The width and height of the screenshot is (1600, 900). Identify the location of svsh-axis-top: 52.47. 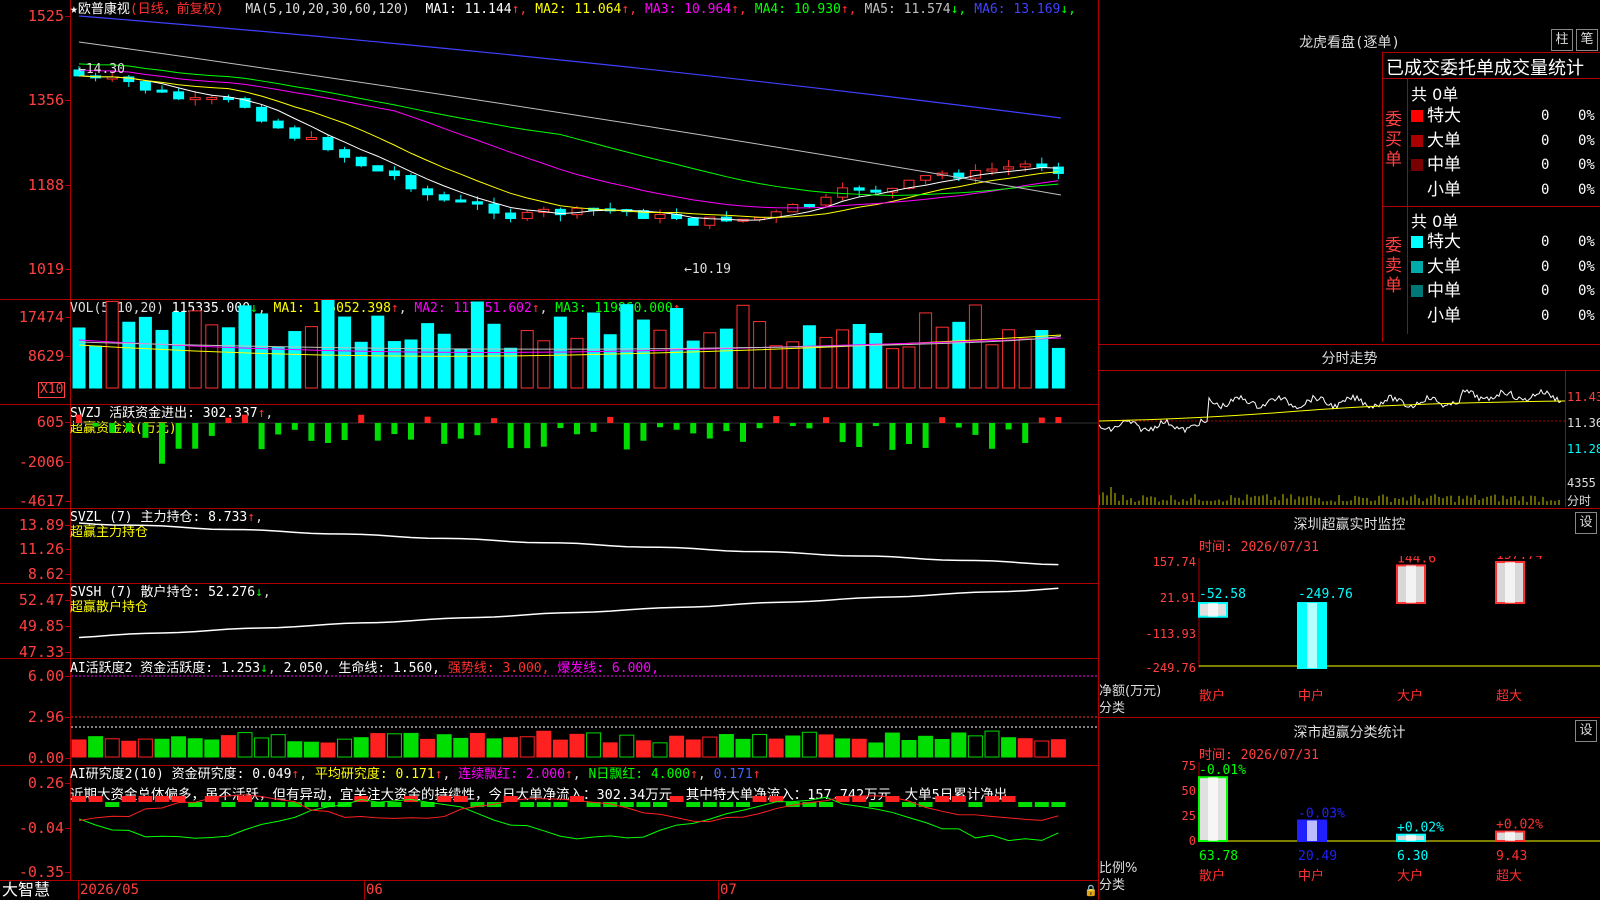
(41, 600).